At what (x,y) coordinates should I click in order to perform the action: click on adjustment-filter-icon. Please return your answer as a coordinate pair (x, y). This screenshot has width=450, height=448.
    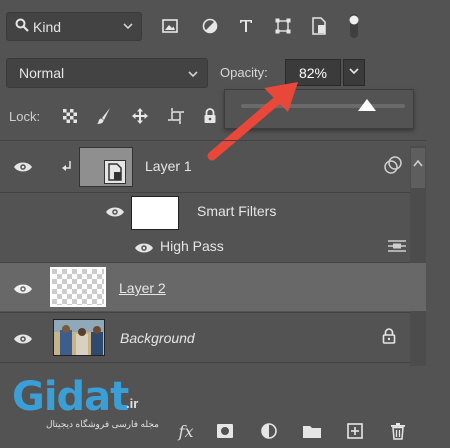
    Looking at the image, I should click on (210, 26).